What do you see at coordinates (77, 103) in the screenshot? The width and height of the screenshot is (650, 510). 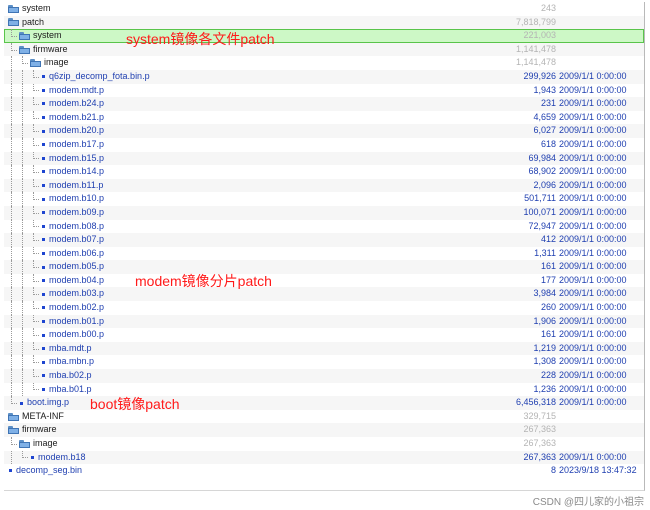 I see `item-name: modem.b24.p` at bounding box center [77, 103].